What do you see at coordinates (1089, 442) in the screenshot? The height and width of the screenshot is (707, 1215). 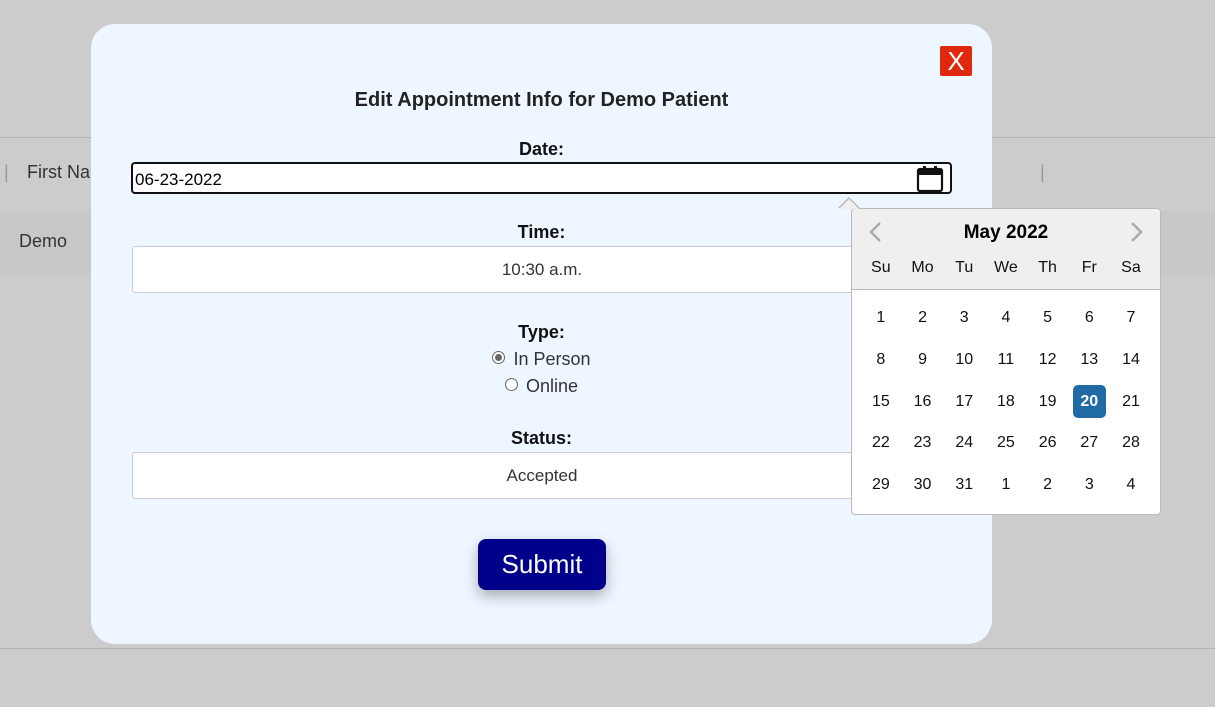 I see `day-cell: 27` at bounding box center [1089, 442].